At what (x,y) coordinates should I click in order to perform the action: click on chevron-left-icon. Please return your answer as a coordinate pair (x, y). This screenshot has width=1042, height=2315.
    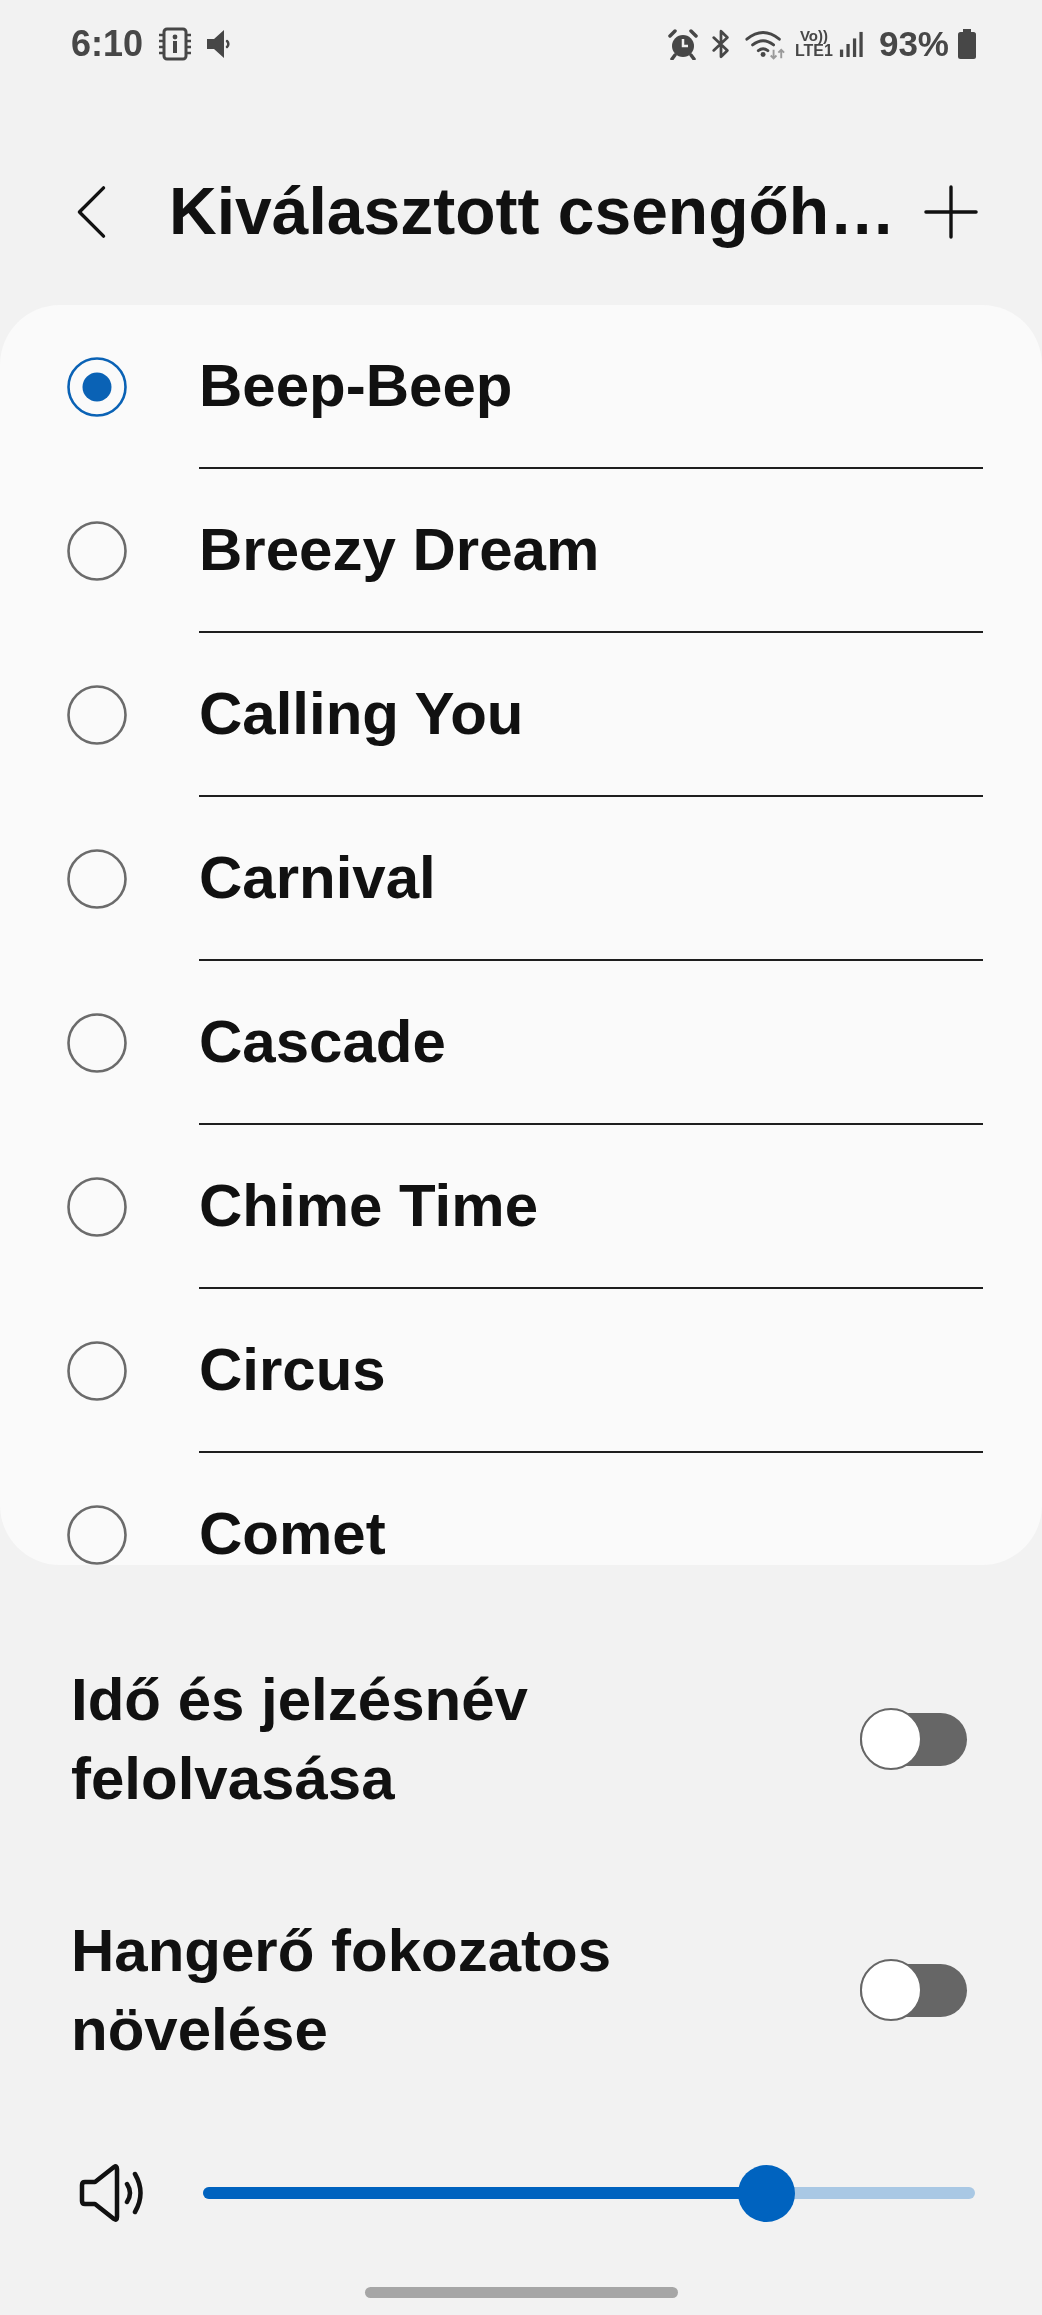
    Looking at the image, I should click on (91, 212).